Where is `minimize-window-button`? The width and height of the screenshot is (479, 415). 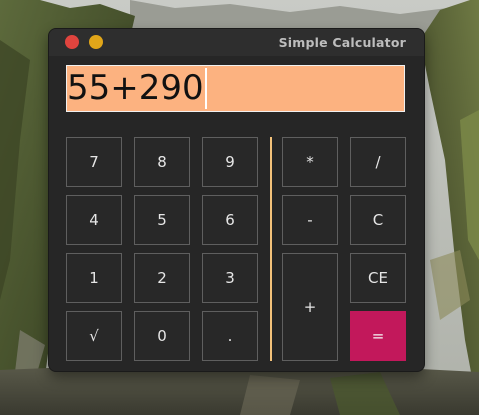 minimize-window-button is located at coordinates (96, 42).